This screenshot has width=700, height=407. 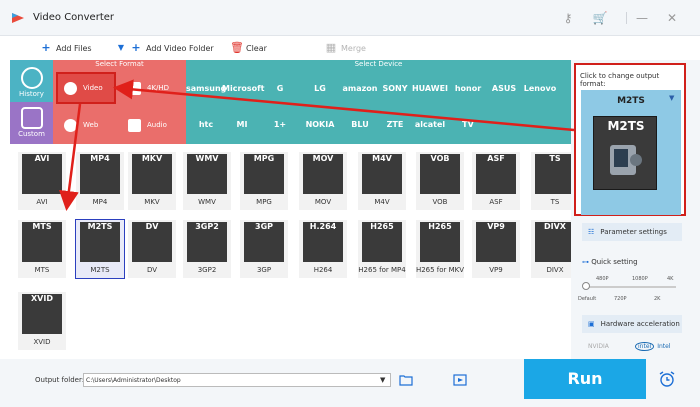 What do you see at coordinates (237, 47) in the screenshot?
I see `trash-icon: 🗑` at bounding box center [237, 47].